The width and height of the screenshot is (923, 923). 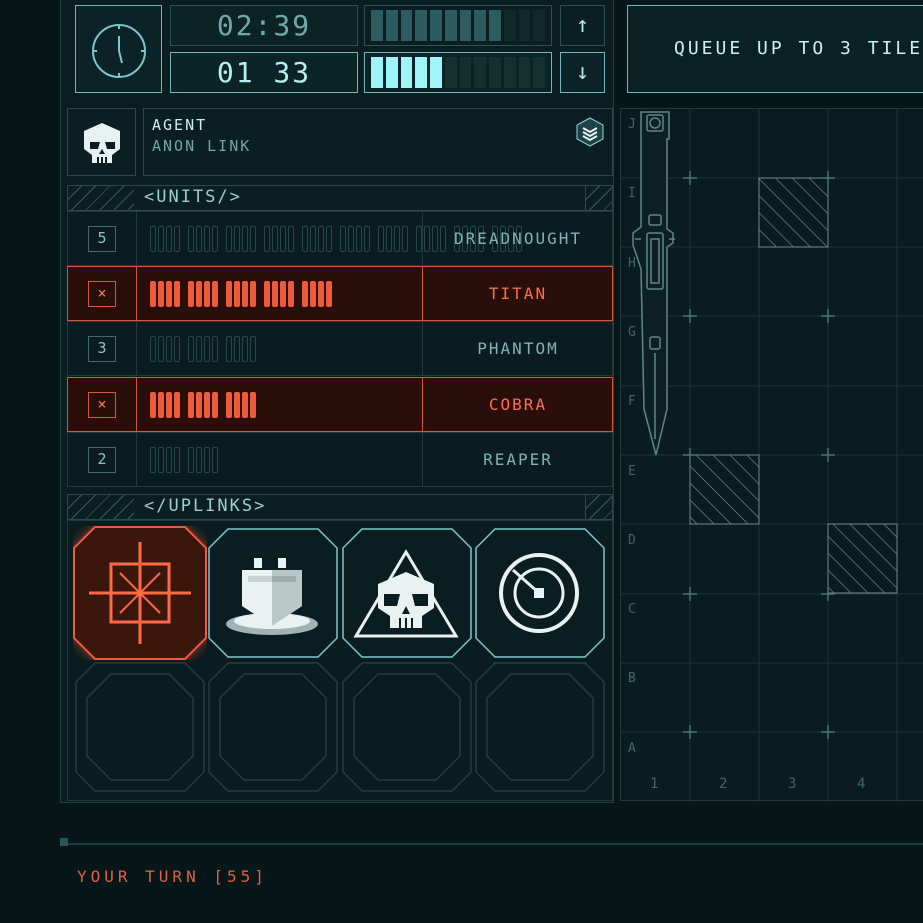 I want to click on arrow-up-button: ↑, so click(x=582, y=25).